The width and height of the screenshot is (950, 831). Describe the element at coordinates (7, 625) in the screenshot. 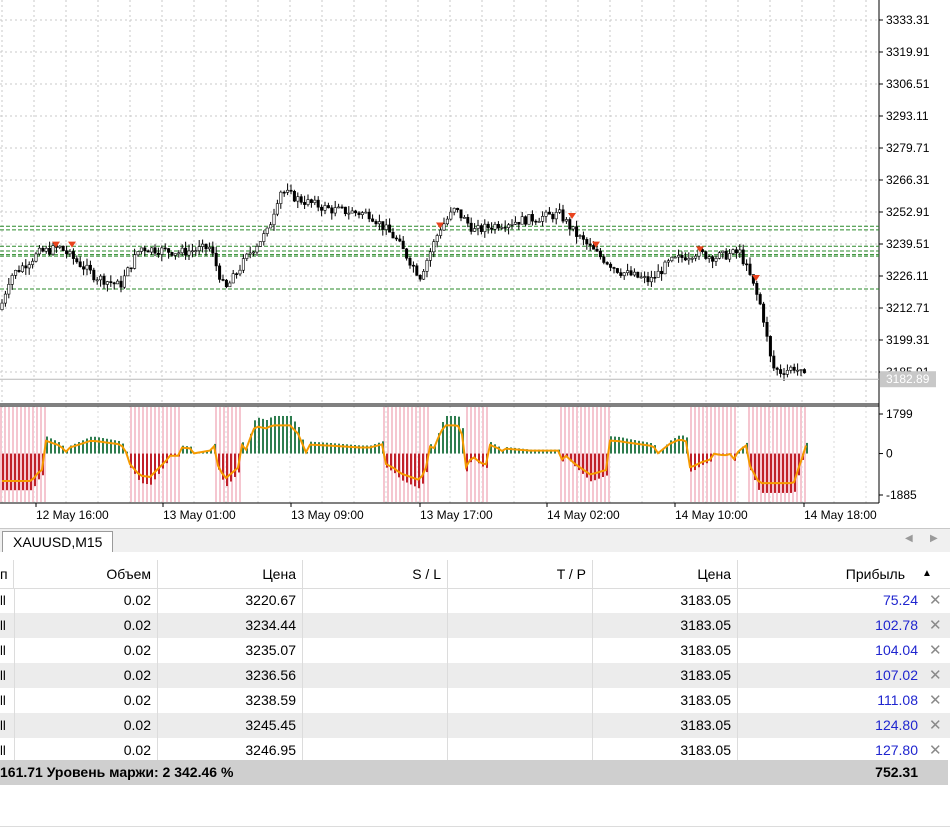

I see `cell-type: ll` at that location.